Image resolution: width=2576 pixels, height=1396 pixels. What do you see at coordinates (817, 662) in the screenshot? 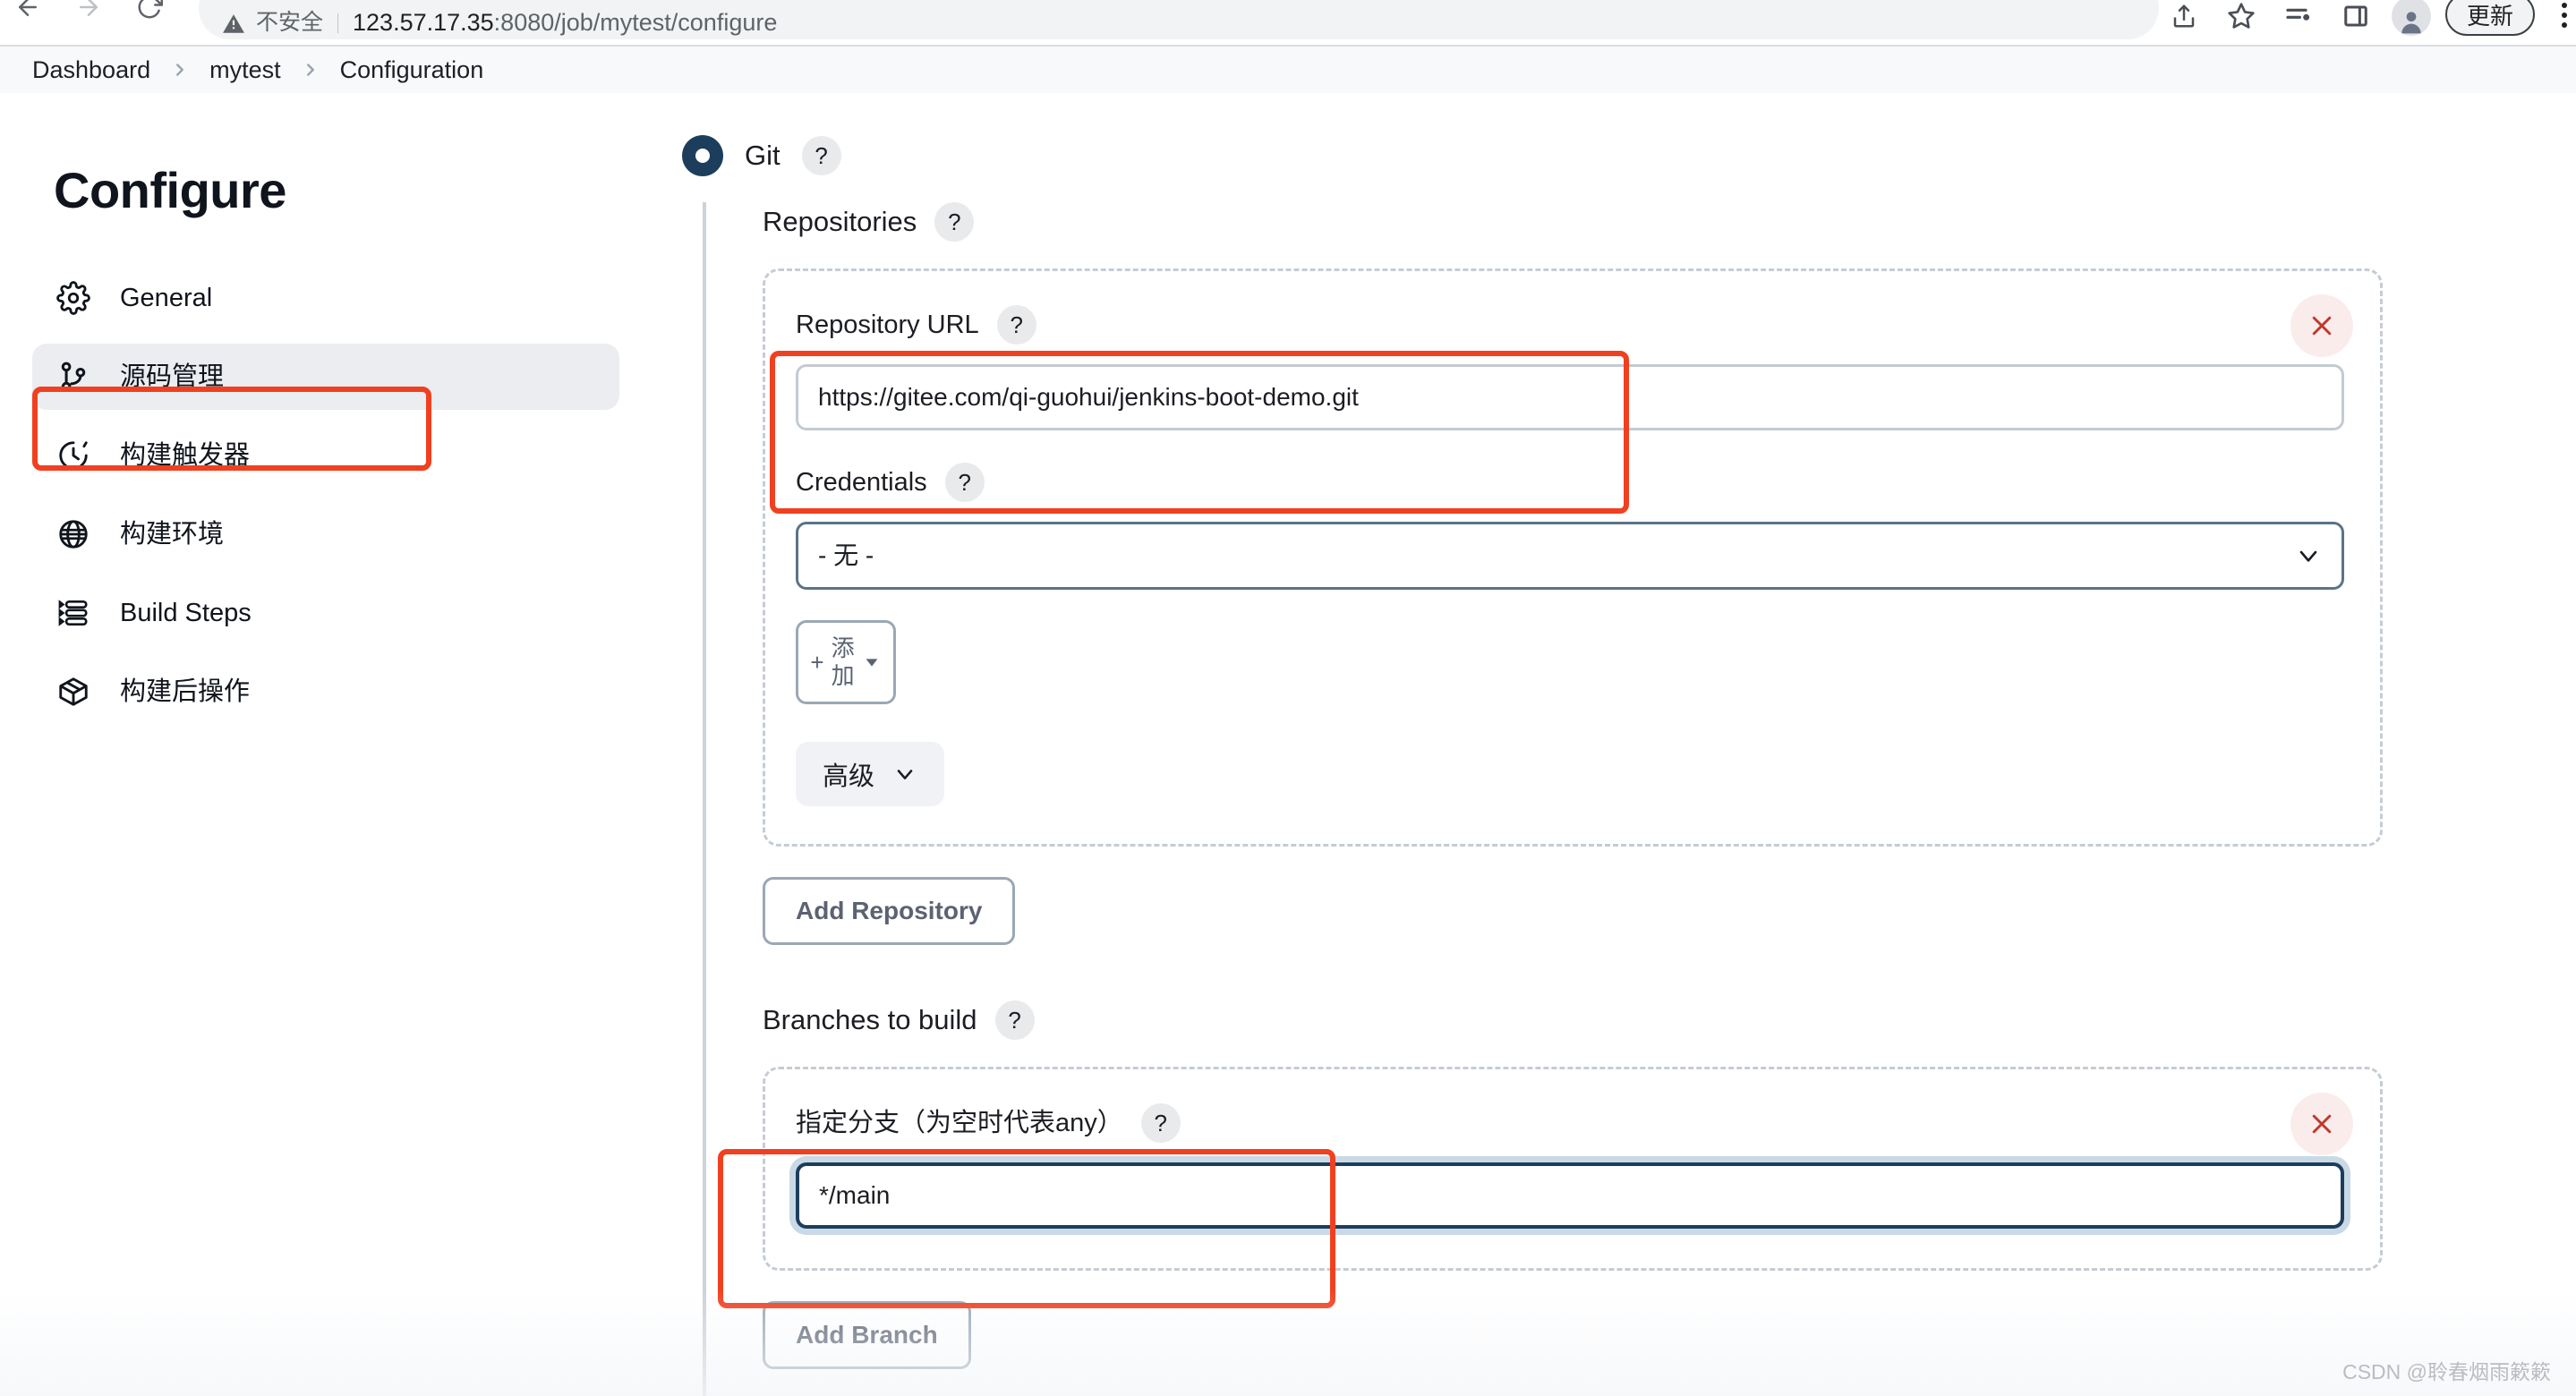
I see `plus-icon: +` at bounding box center [817, 662].